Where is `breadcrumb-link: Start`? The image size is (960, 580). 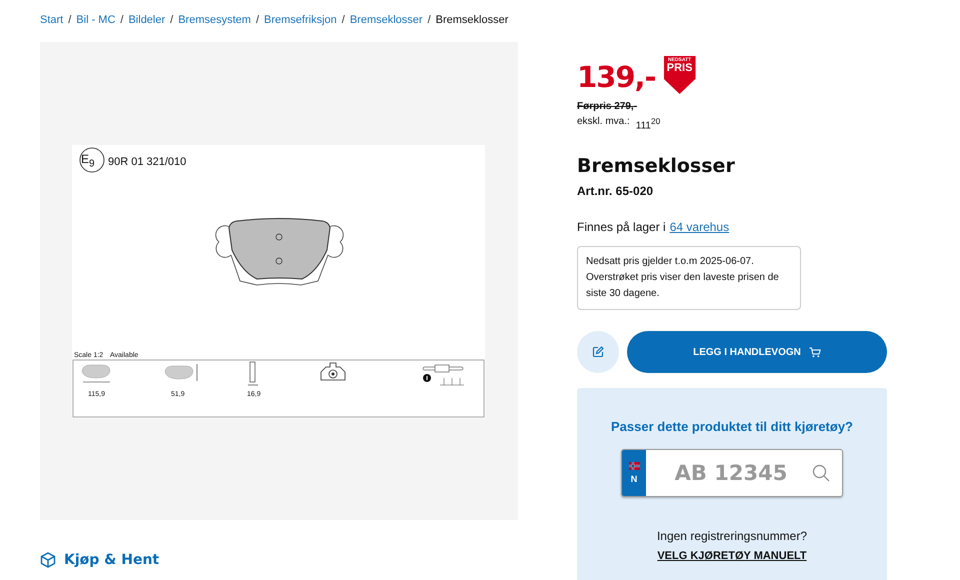 breadcrumb-link: Start is located at coordinates (52, 20).